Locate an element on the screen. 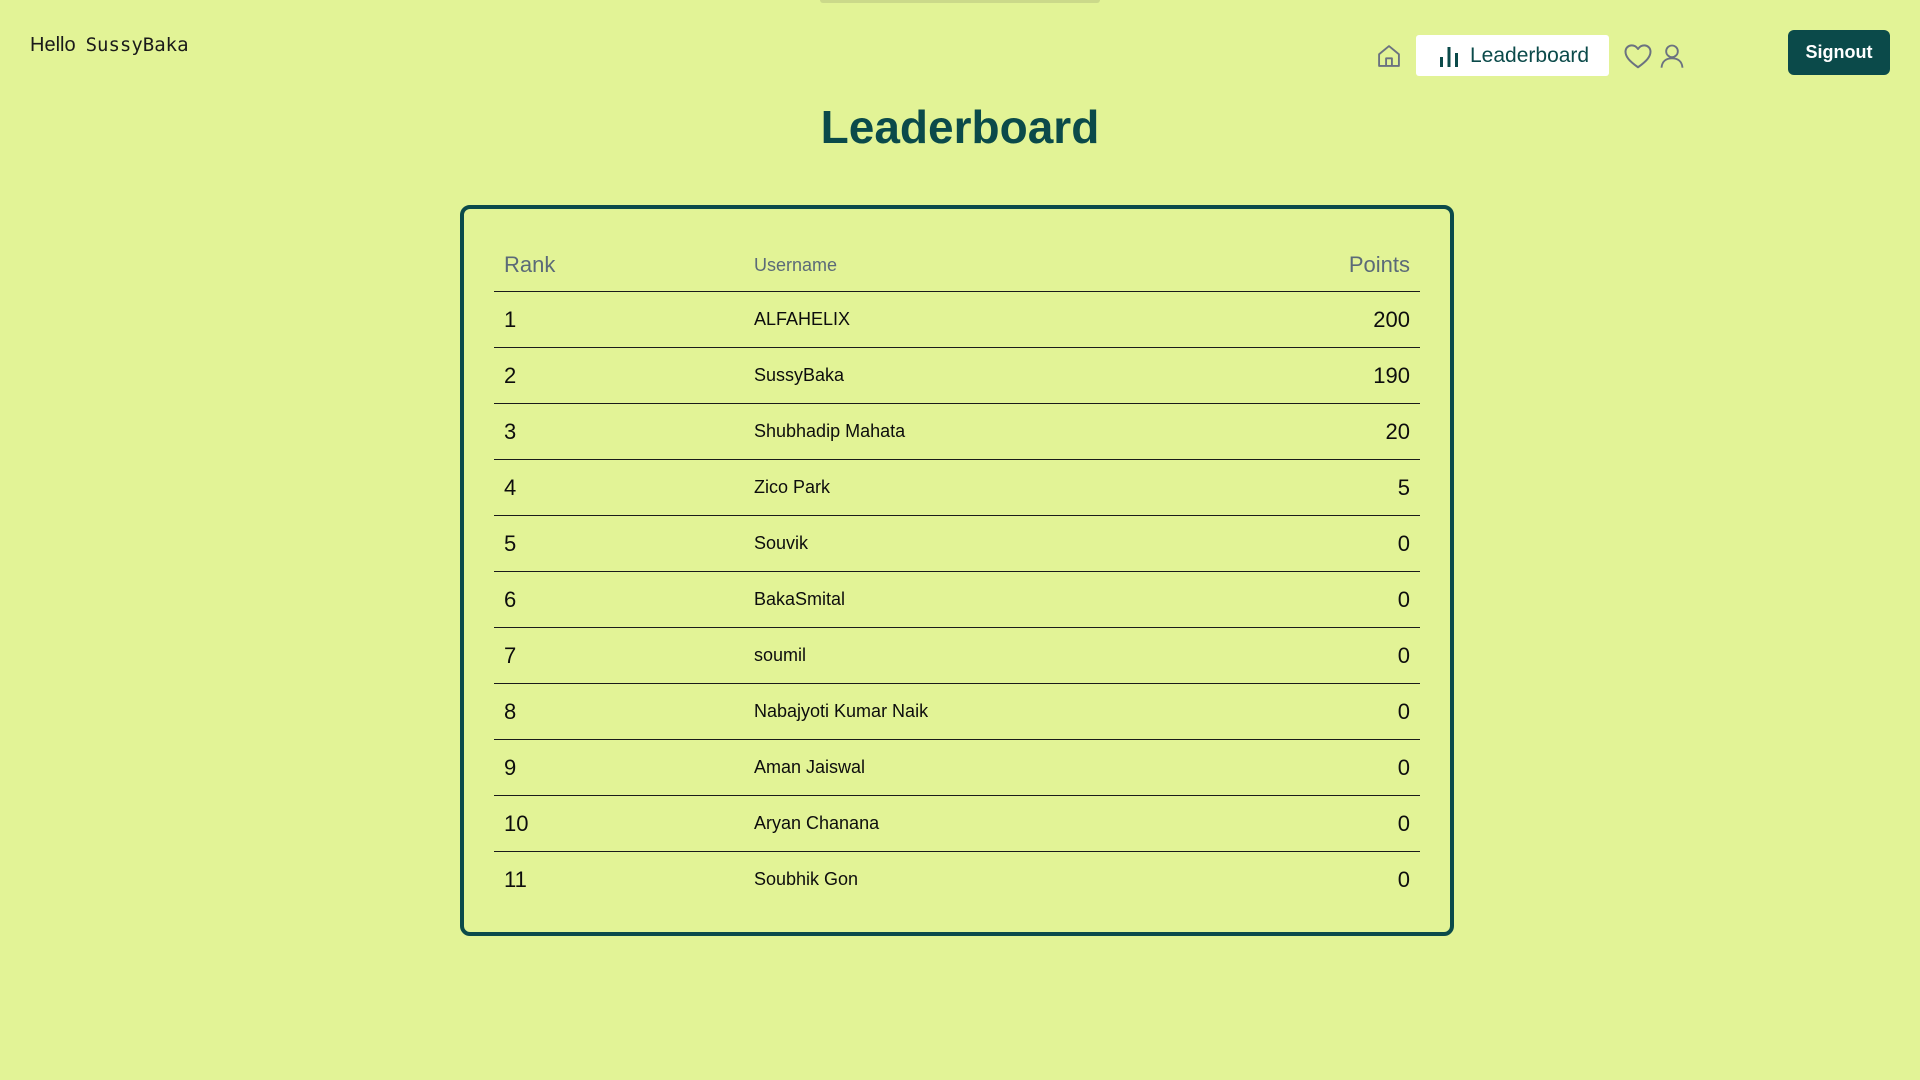 This screenshot has height=1080, width=1920. nav-leaderboard-label: Leaderboard is located at coordinates (1530, 55).